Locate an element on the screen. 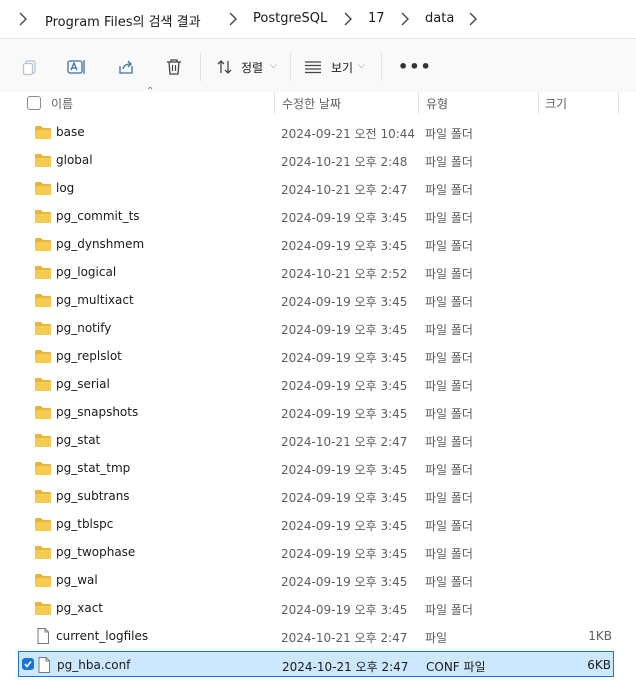 Image resolution: width=636 pixels, height=680 pixels. table-row: pg_notify 2024-09-19 오후 3:45 파일 폴더 is located at coordinates (316, 328).